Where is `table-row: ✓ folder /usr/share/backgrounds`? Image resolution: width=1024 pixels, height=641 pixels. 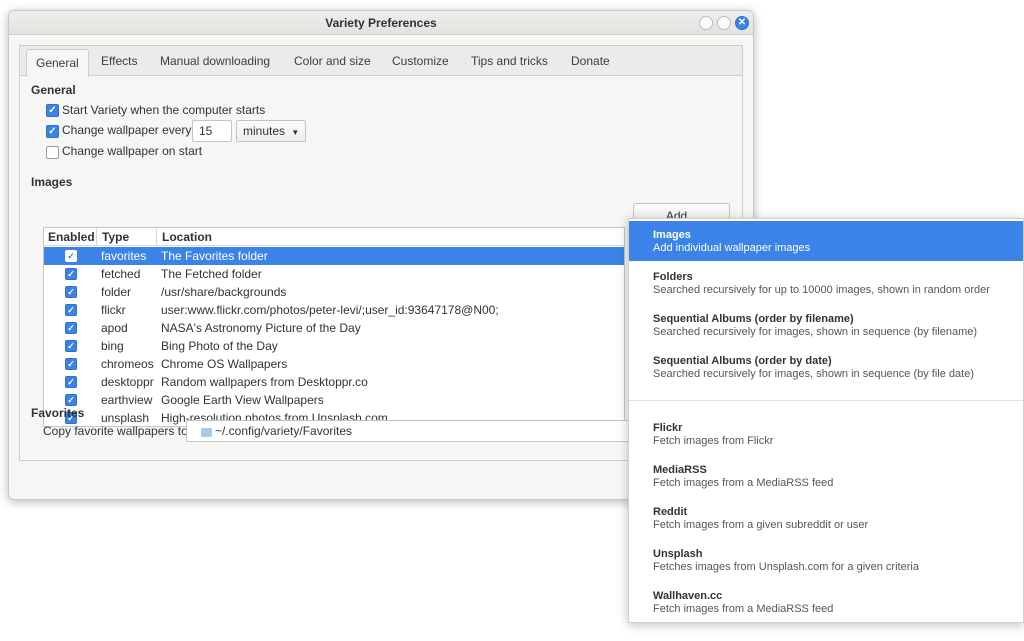 table-row: ✓ folder /usr/share/backgrounds is located at coordinates (334, 292).